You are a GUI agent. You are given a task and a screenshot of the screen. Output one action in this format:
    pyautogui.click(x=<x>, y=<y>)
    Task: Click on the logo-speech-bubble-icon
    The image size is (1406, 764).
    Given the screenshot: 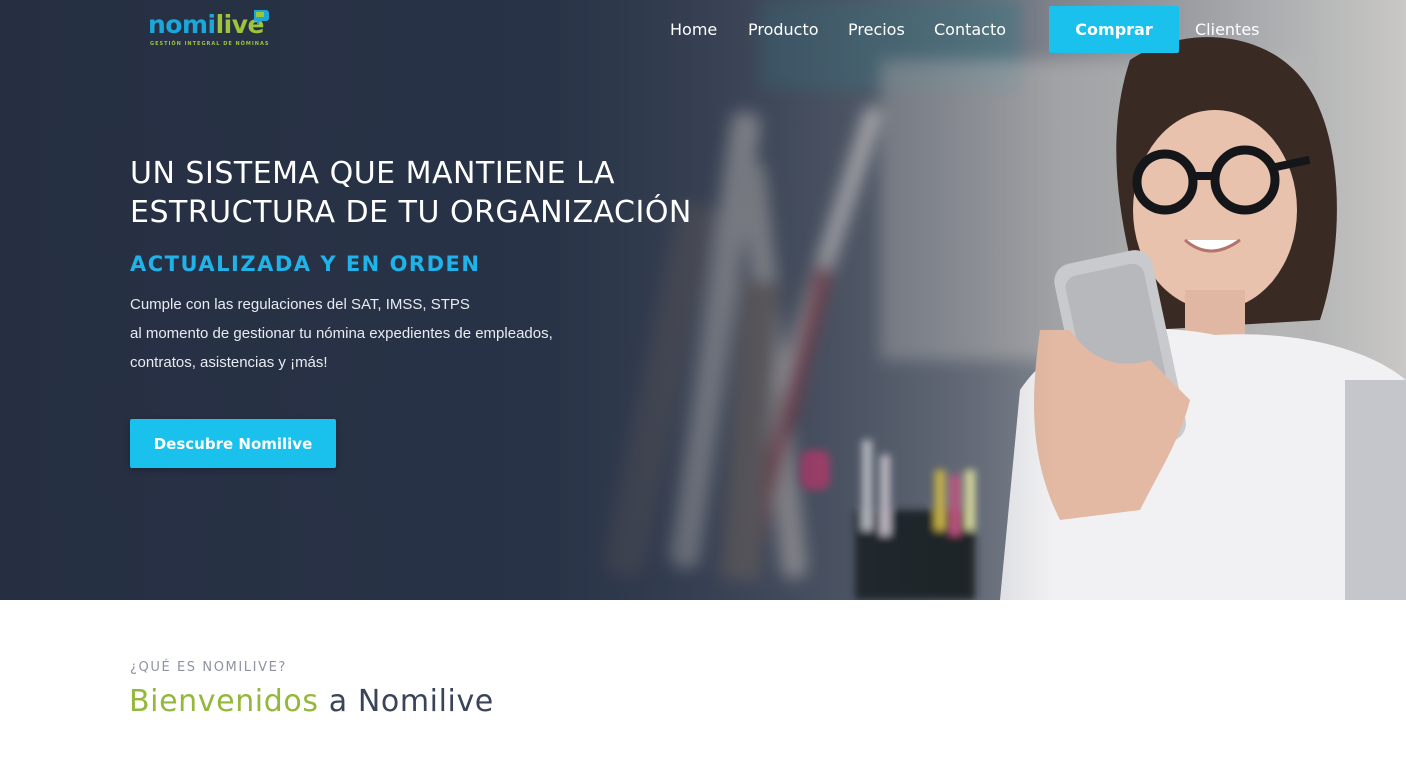 What is the action you would take?
    pyautogui.click(x=261, y=17)
    